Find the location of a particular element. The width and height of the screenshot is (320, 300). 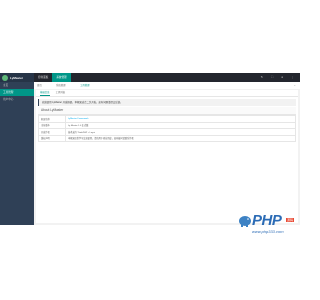

watermark-php-text: PHP is located at coordinates (267, 220).